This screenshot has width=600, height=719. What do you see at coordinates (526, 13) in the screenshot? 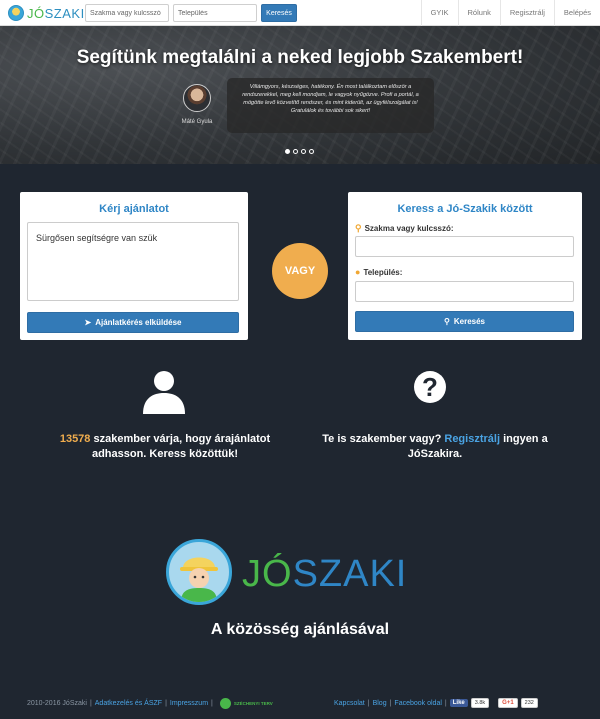
I see `nav-link-register: Regisztrálj` at bounding box center [526, 13].